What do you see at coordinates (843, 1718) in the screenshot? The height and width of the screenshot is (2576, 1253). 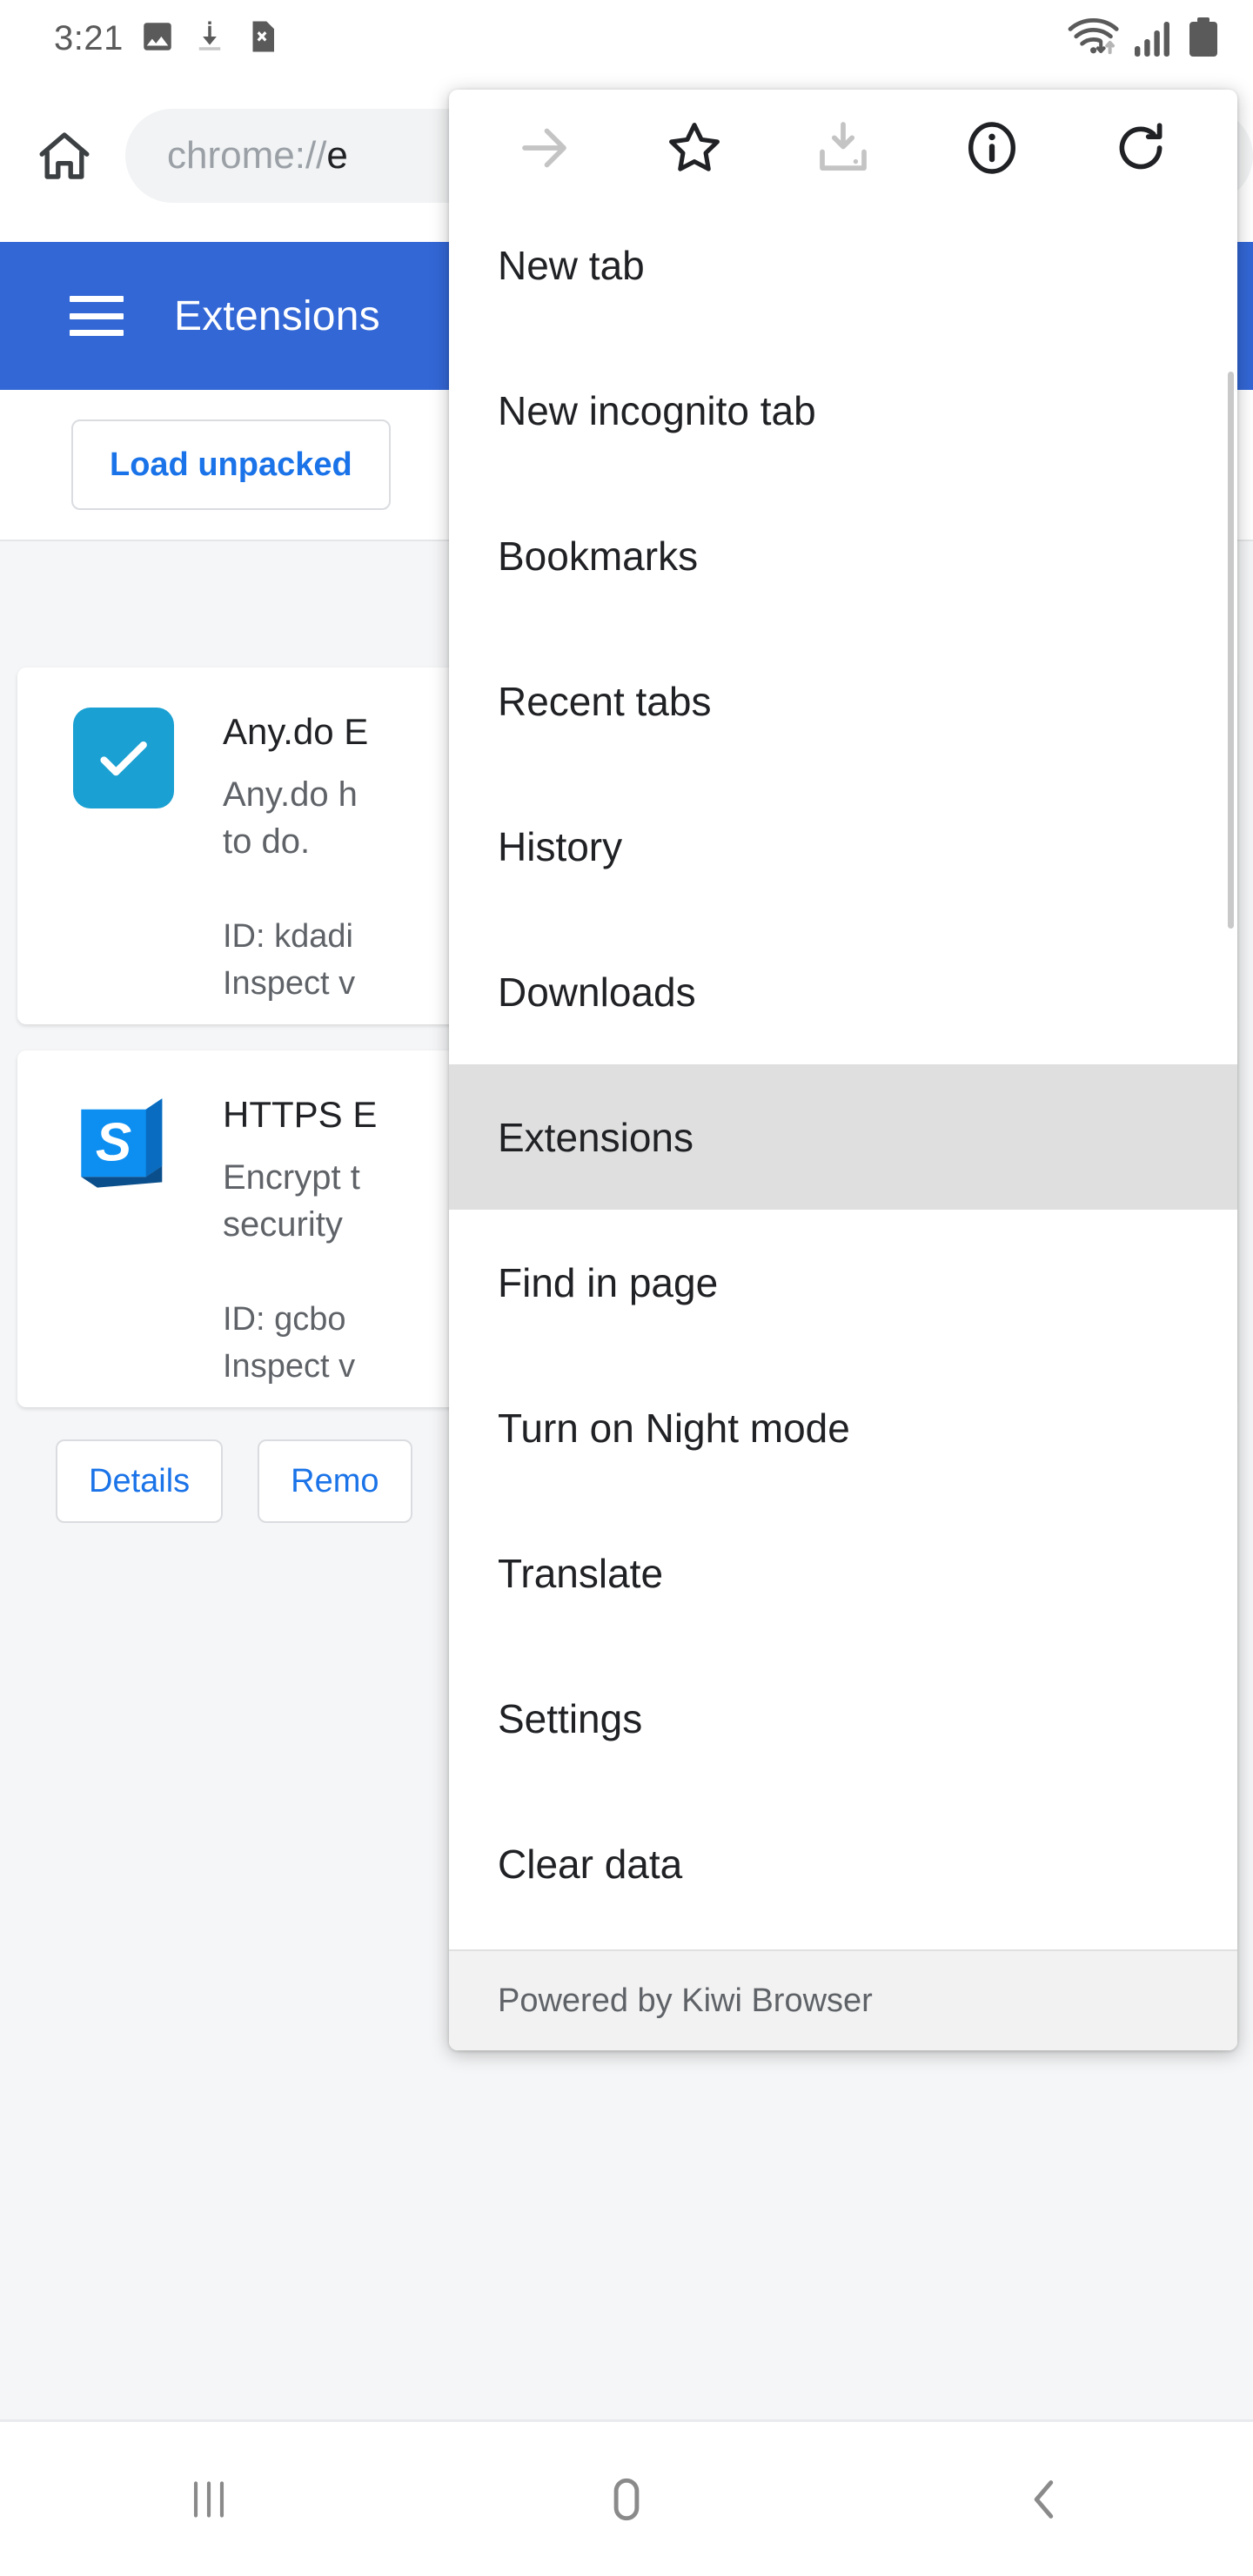 I see `menu-item-settings: Settings` at bounding box center [843, 1718].